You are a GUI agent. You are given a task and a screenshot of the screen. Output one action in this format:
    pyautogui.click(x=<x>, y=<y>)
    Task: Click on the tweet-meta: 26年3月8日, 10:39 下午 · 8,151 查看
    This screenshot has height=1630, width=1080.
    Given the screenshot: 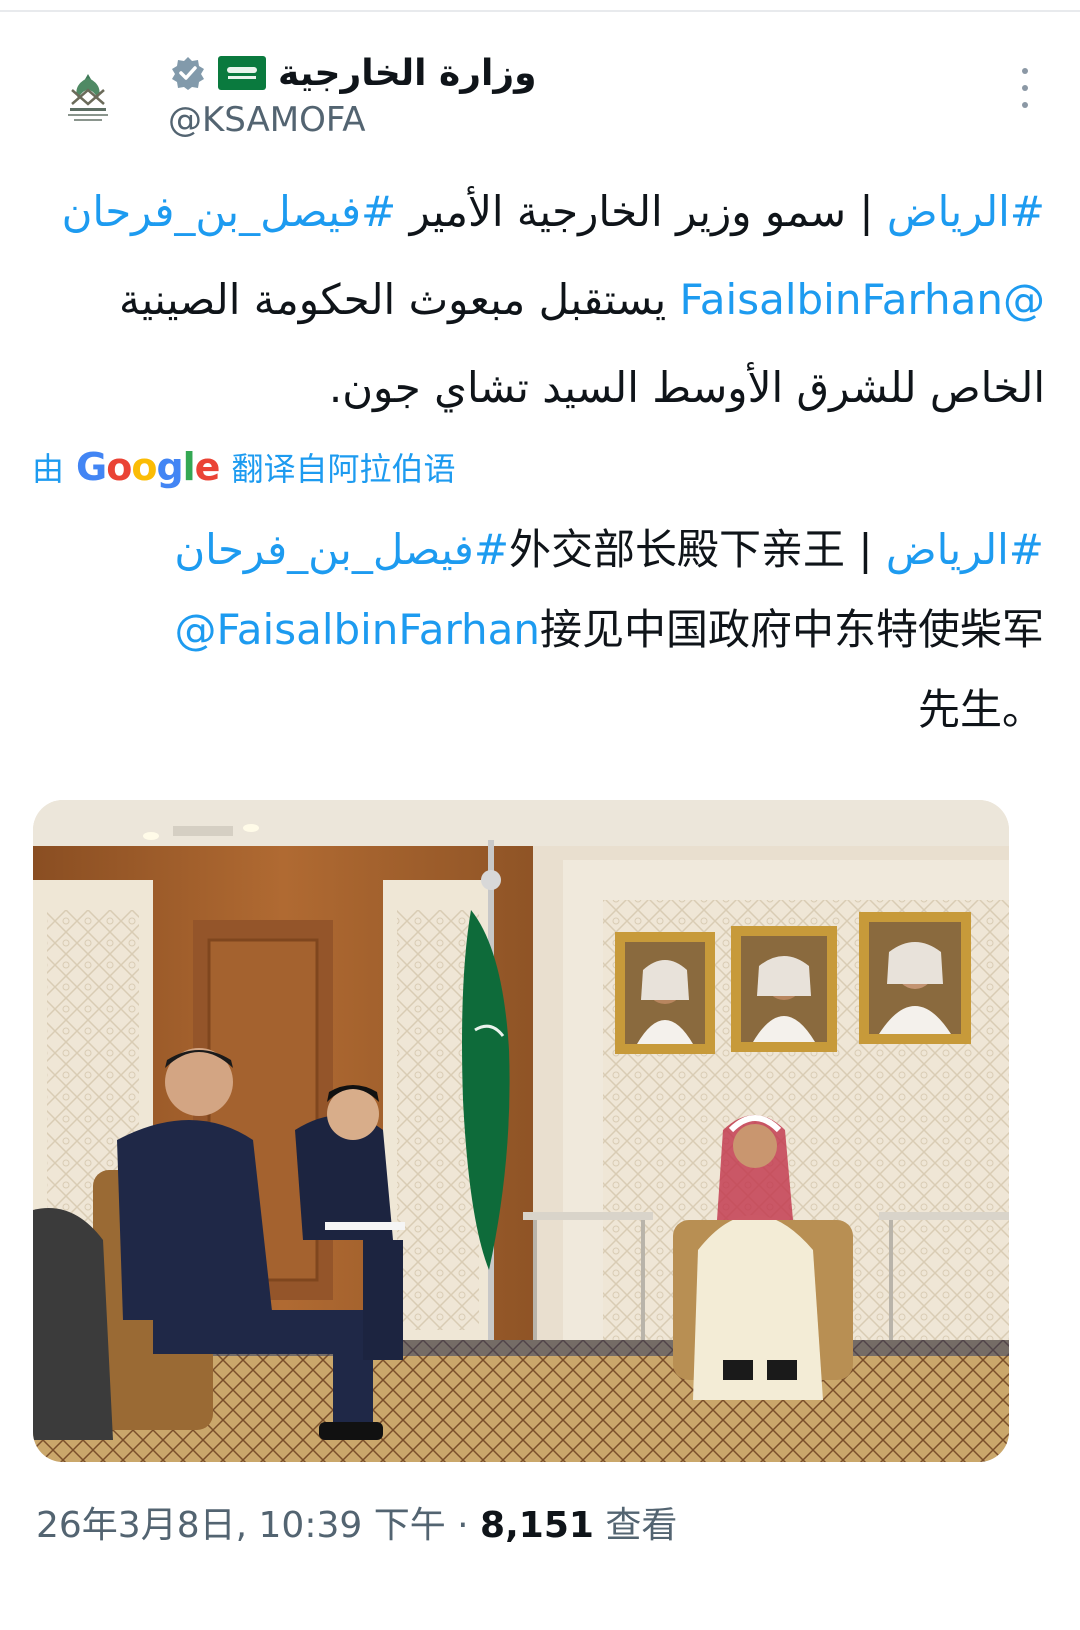 What is the action you would take?
    pyautogui.click(x=356, y=1522)
    